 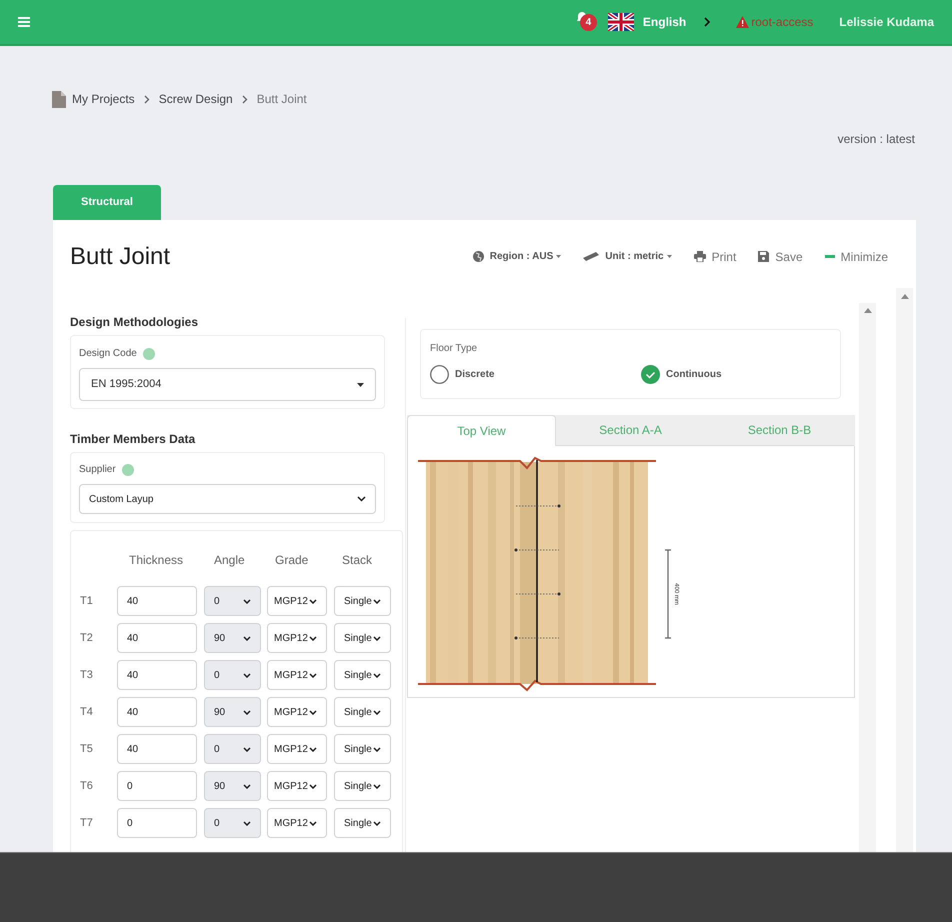 What do you see at coordinates (743, 22) in the screenshot?
I see `warning-icon` at bounding box center [743, 22].